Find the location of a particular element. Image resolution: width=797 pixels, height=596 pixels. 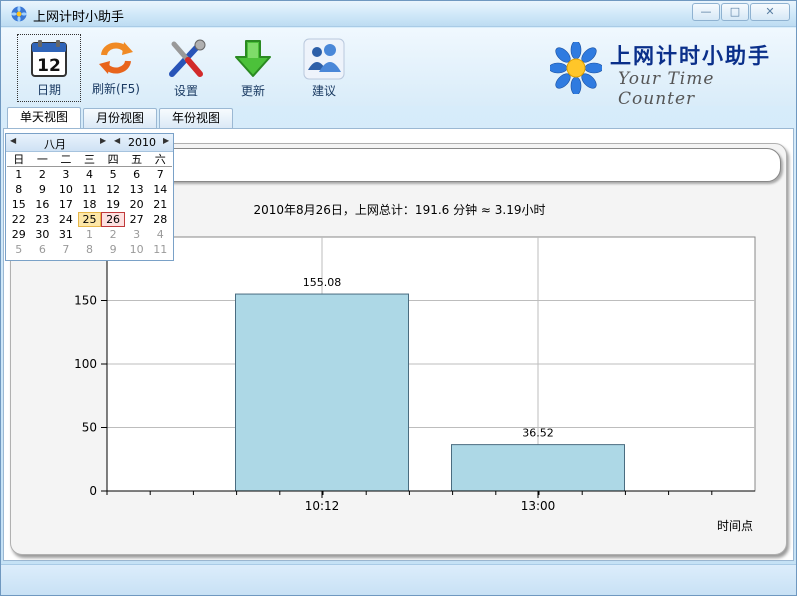

next-year-icon: ▶ is located at coordinates (166, 140).